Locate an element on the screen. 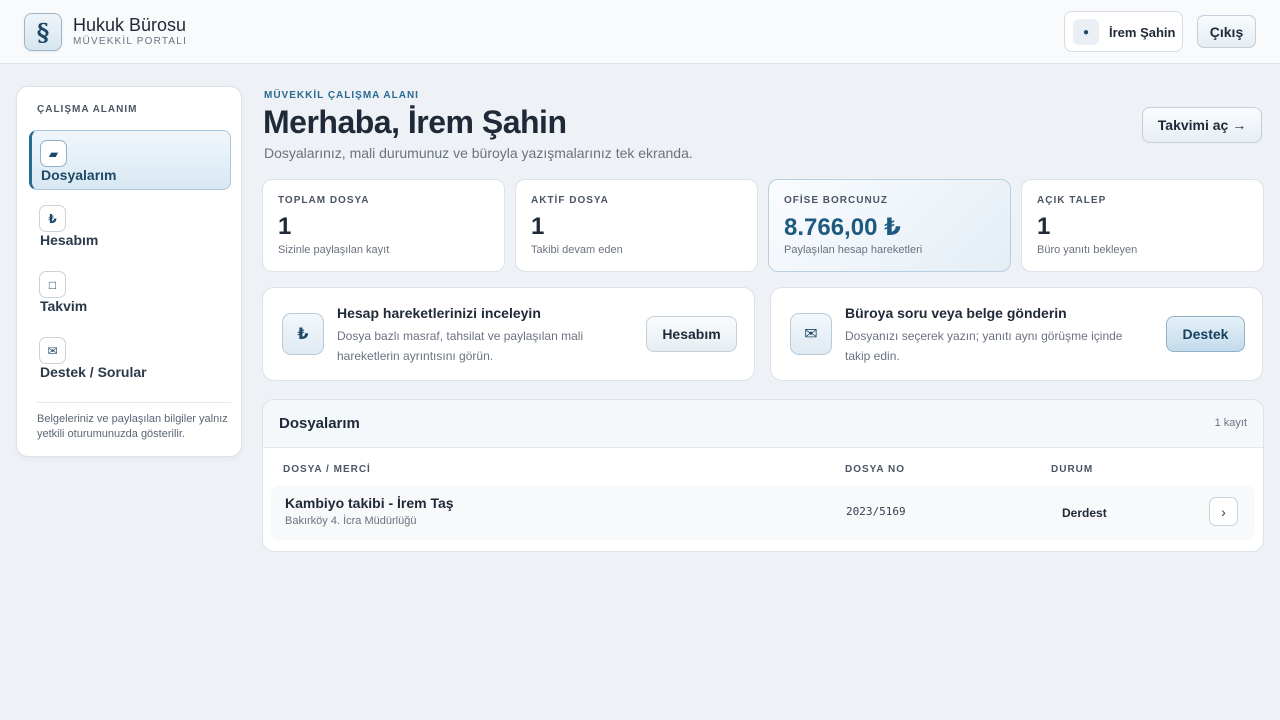 Image resolution: width=1280 pixels, height=720 pixels. stat-description: Sizinle paylaşılan kayıt is located at coordinates (334, 250).